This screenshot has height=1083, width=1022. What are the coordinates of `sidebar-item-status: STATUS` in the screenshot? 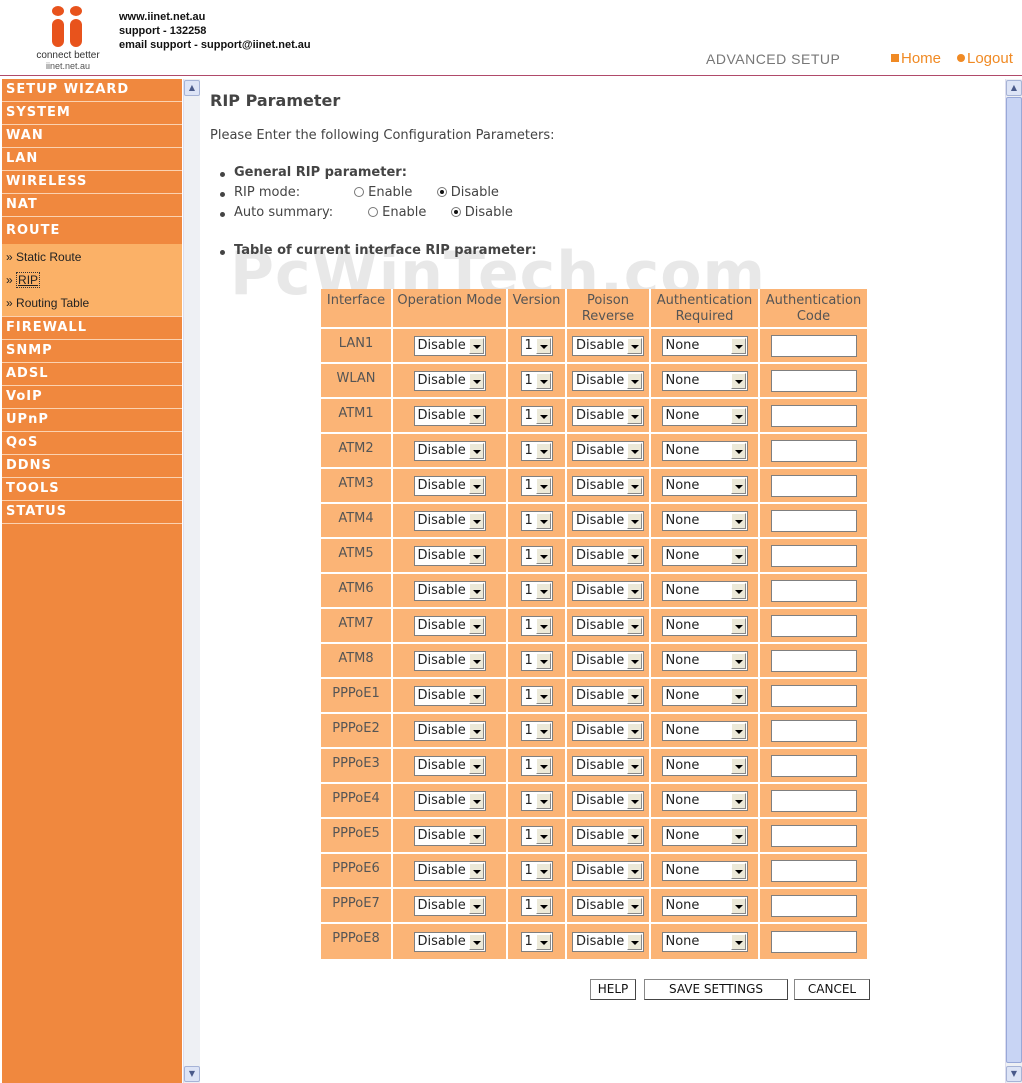 It's located at (92, 512).